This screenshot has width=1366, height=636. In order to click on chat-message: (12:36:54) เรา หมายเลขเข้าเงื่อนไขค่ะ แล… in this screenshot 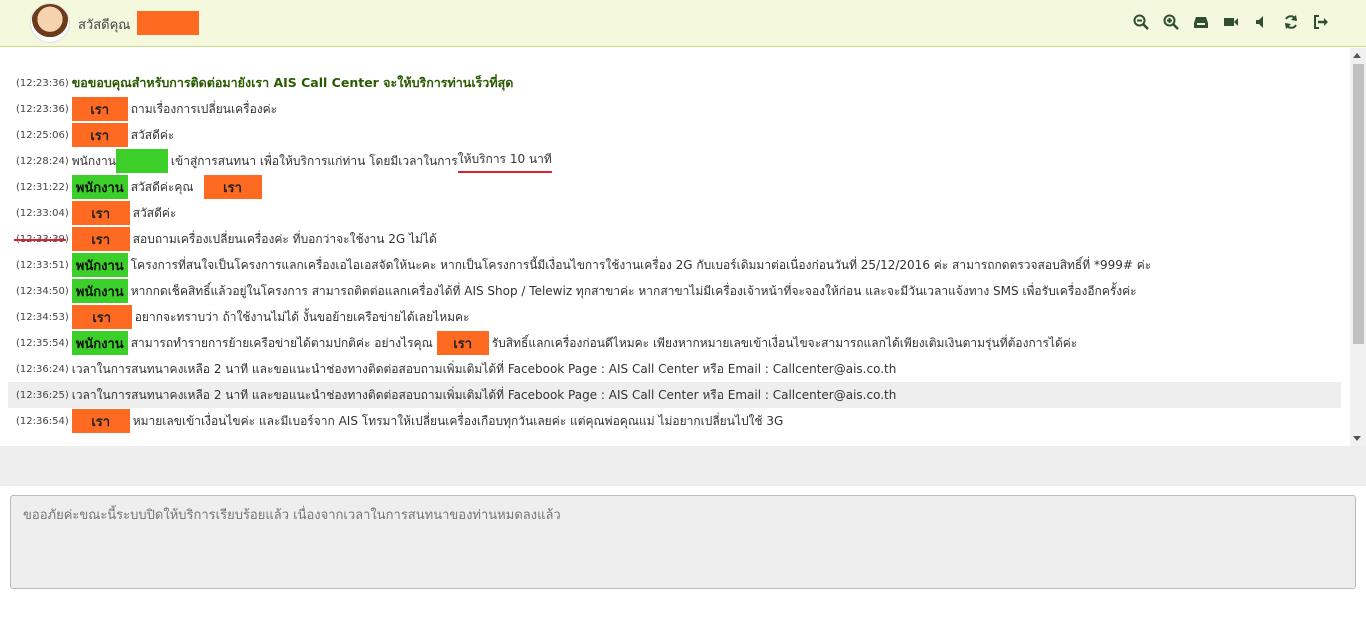, I will do `click(674, 421)`.